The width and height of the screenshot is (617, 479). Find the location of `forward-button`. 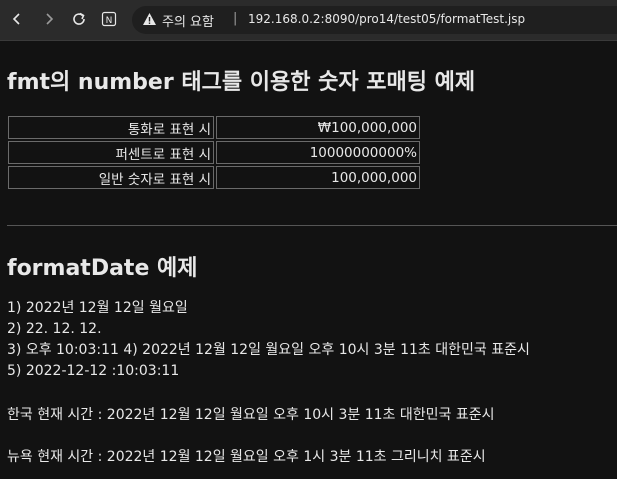

forward-button is located at coordinates (49, 19).